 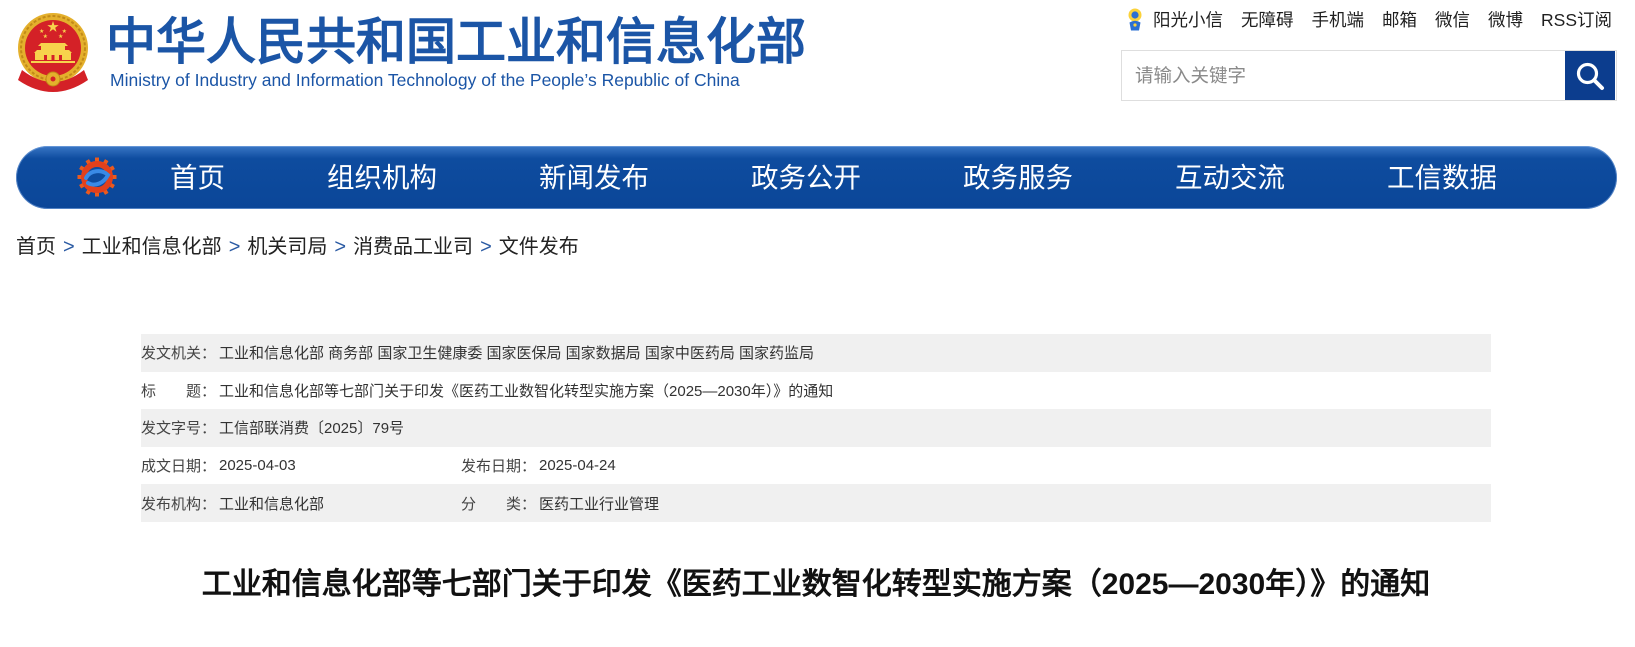 I want to click on search-button, so click(x=1590, y=75).